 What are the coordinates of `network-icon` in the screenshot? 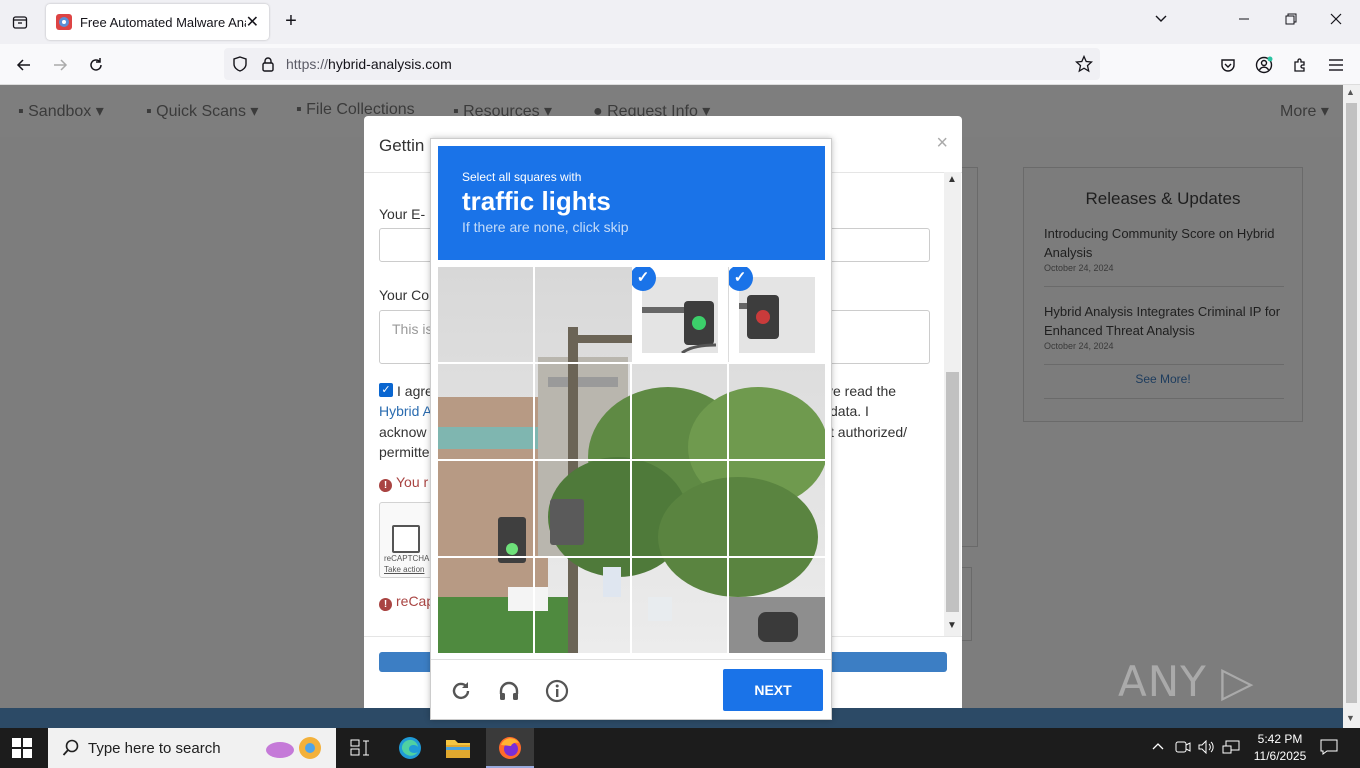 It's located at (1231, 748).